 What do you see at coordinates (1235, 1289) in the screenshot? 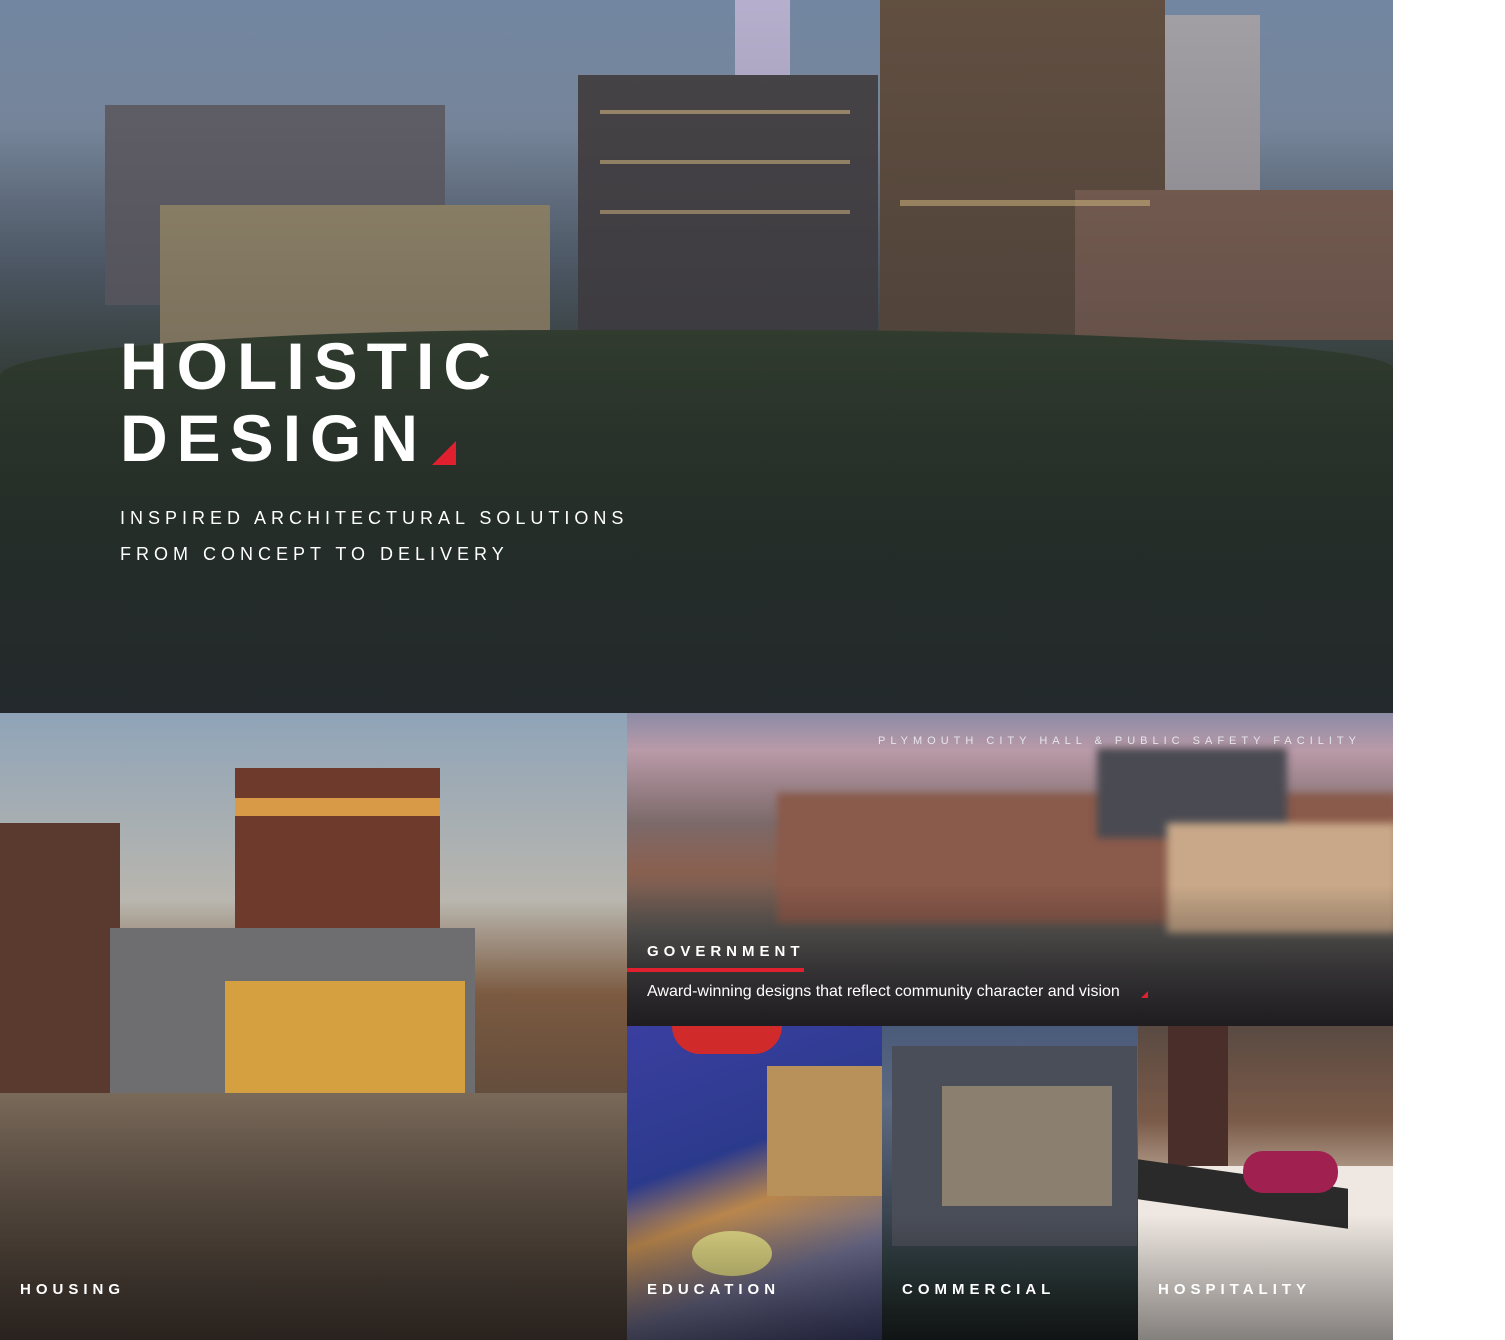
I see `hospitality-label: HOSPITALITY` at bounding box center [1235, 1289].